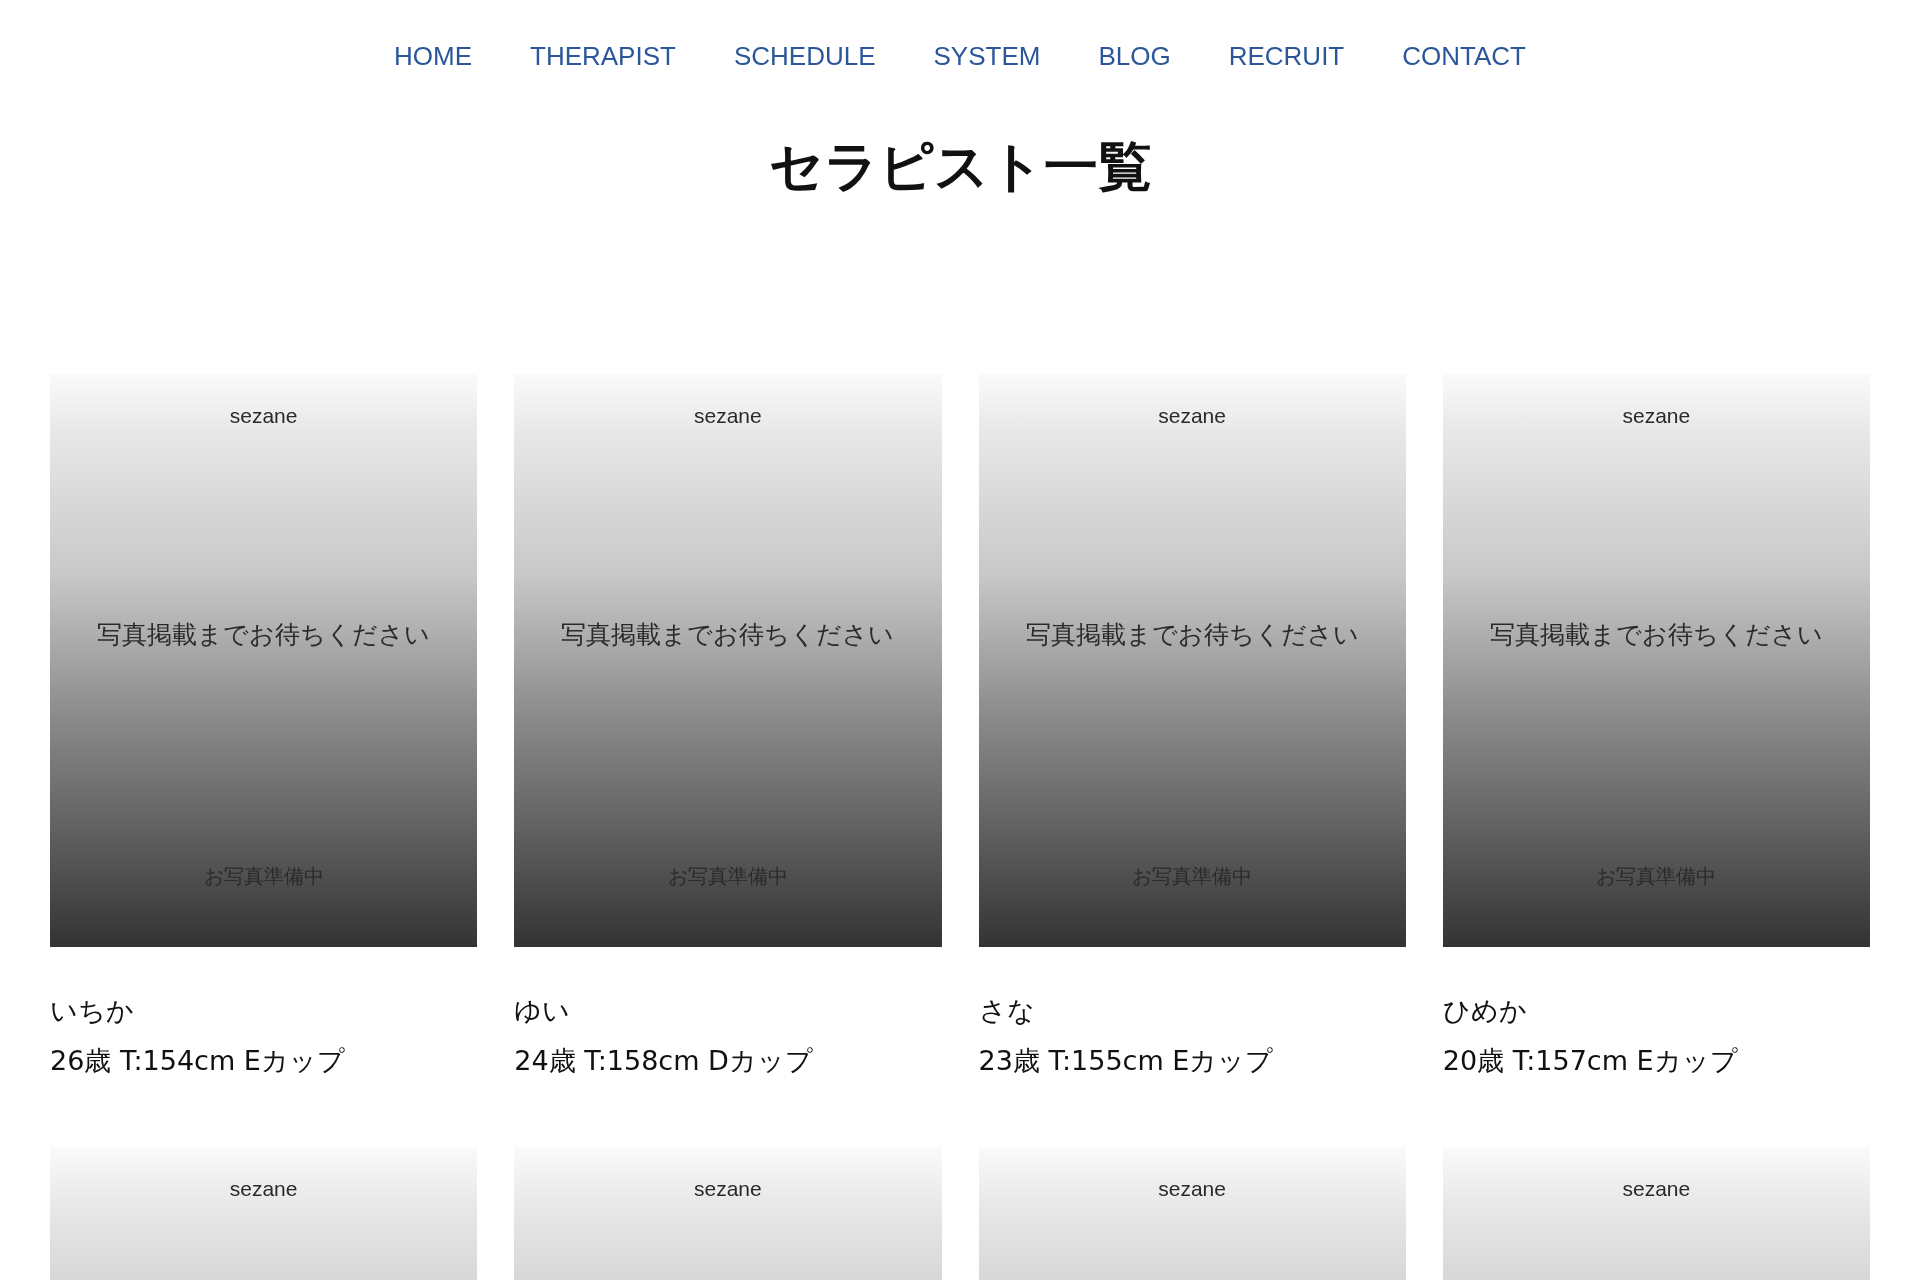 This screenshot has height=1280, width=1920. What do you see at coordinates (664, 1061) in the screenshot?
I see `therapist-details: 24歳 T:158cm Dカップ` at bounding box center [664, 1061].